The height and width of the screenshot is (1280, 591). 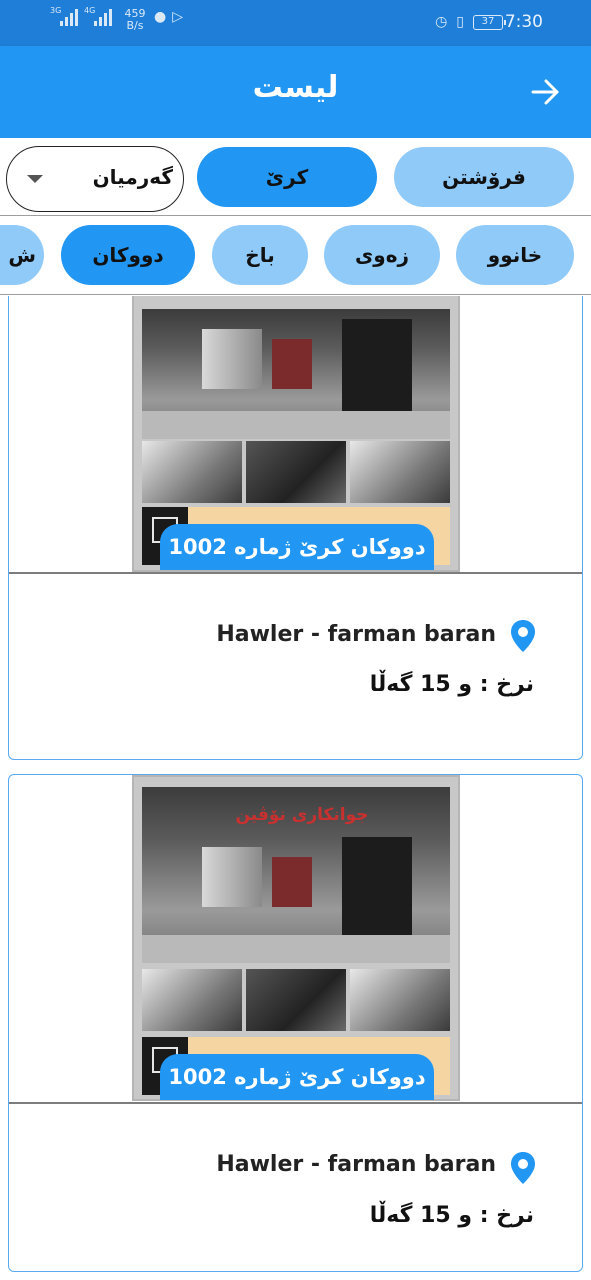 I want to click on network-speed: 459 B/s, so click(x=135, y=20).